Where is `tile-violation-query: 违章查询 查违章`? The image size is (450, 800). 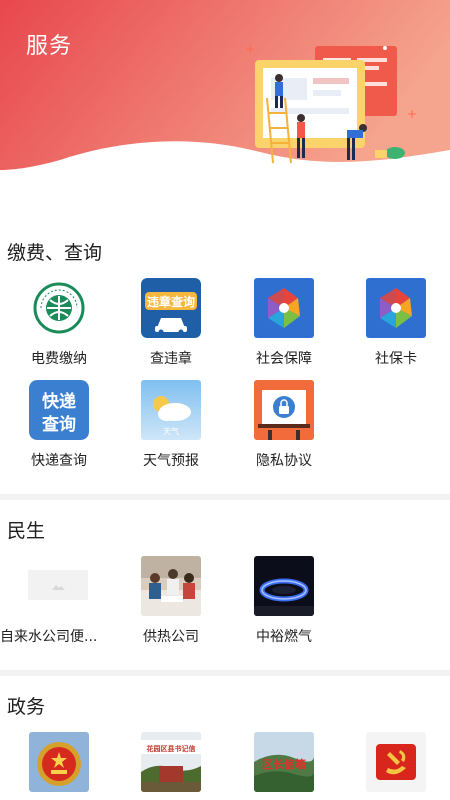
tile-violation-query: 违章查询 查违章 is located at coordinates (171, 328).